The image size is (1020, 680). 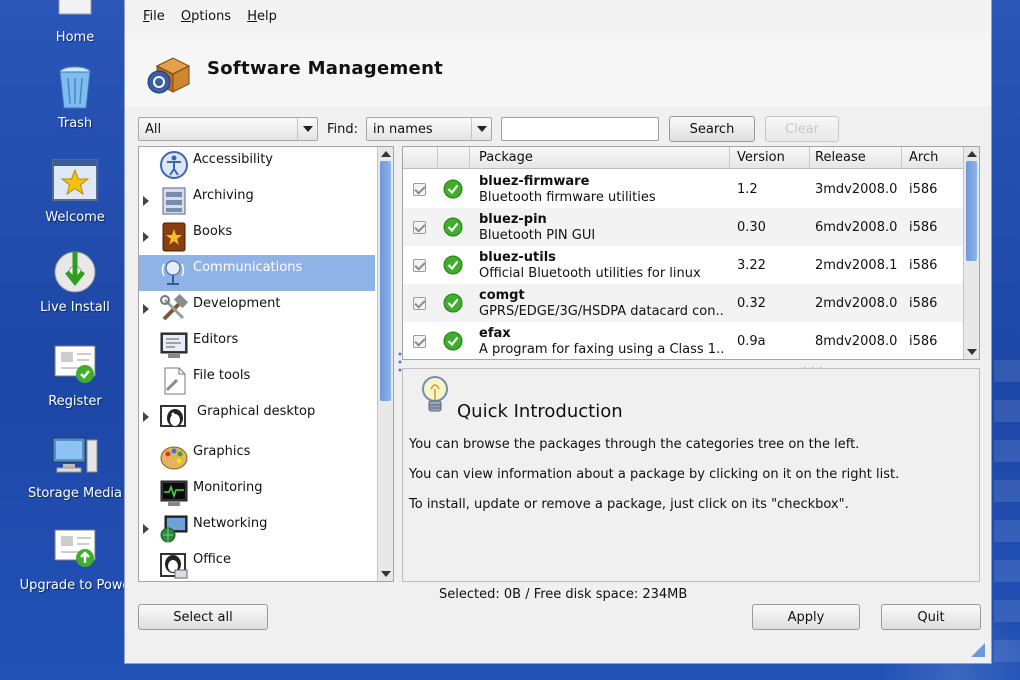 What do you see at coordinates (751, 303) in the screenshot?
I see `package-version: 0.32` at bounding box center [751, 303].